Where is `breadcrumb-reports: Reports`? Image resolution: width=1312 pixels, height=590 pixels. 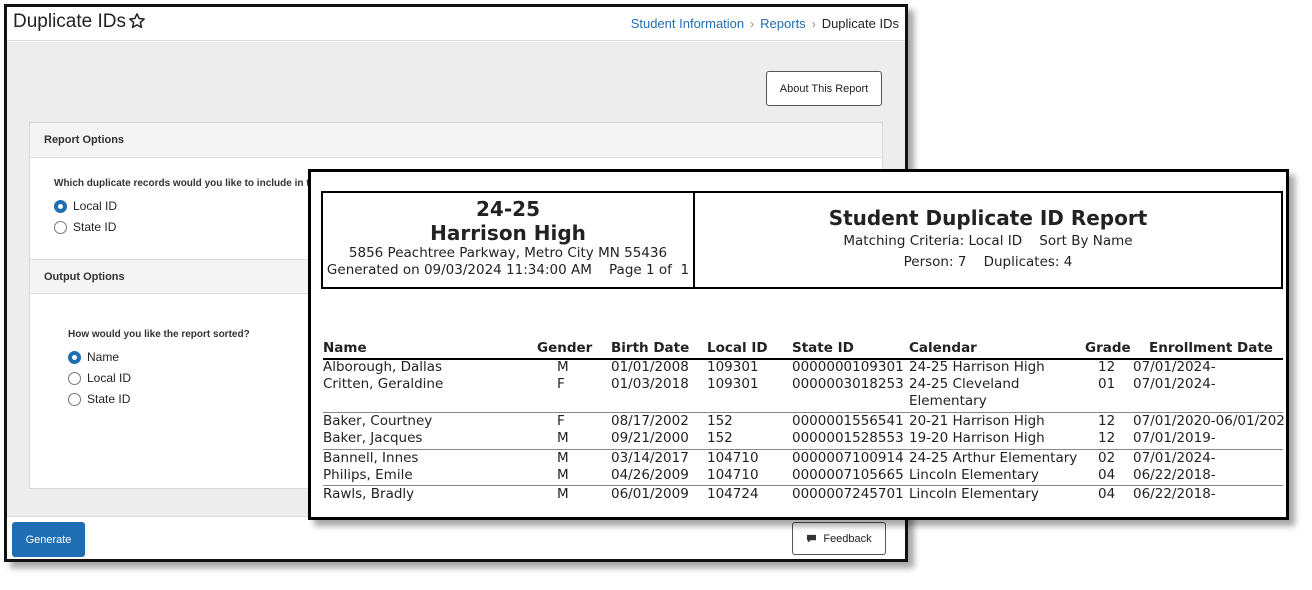 breadcrumb-reports: Reports is located at coordinates (783, 23).